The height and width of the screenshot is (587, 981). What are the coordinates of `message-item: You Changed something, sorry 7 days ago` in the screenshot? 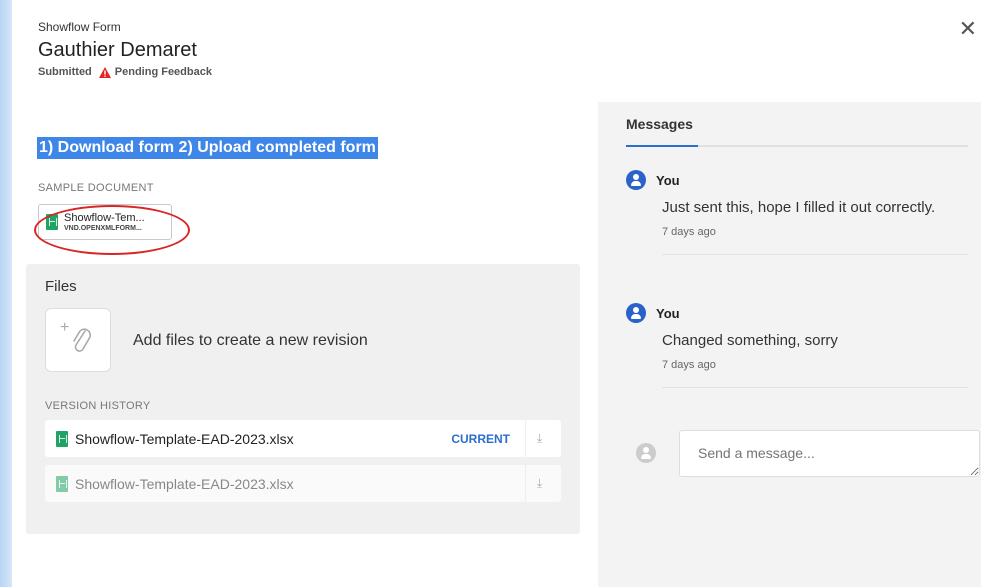 It's located at (797, 345).